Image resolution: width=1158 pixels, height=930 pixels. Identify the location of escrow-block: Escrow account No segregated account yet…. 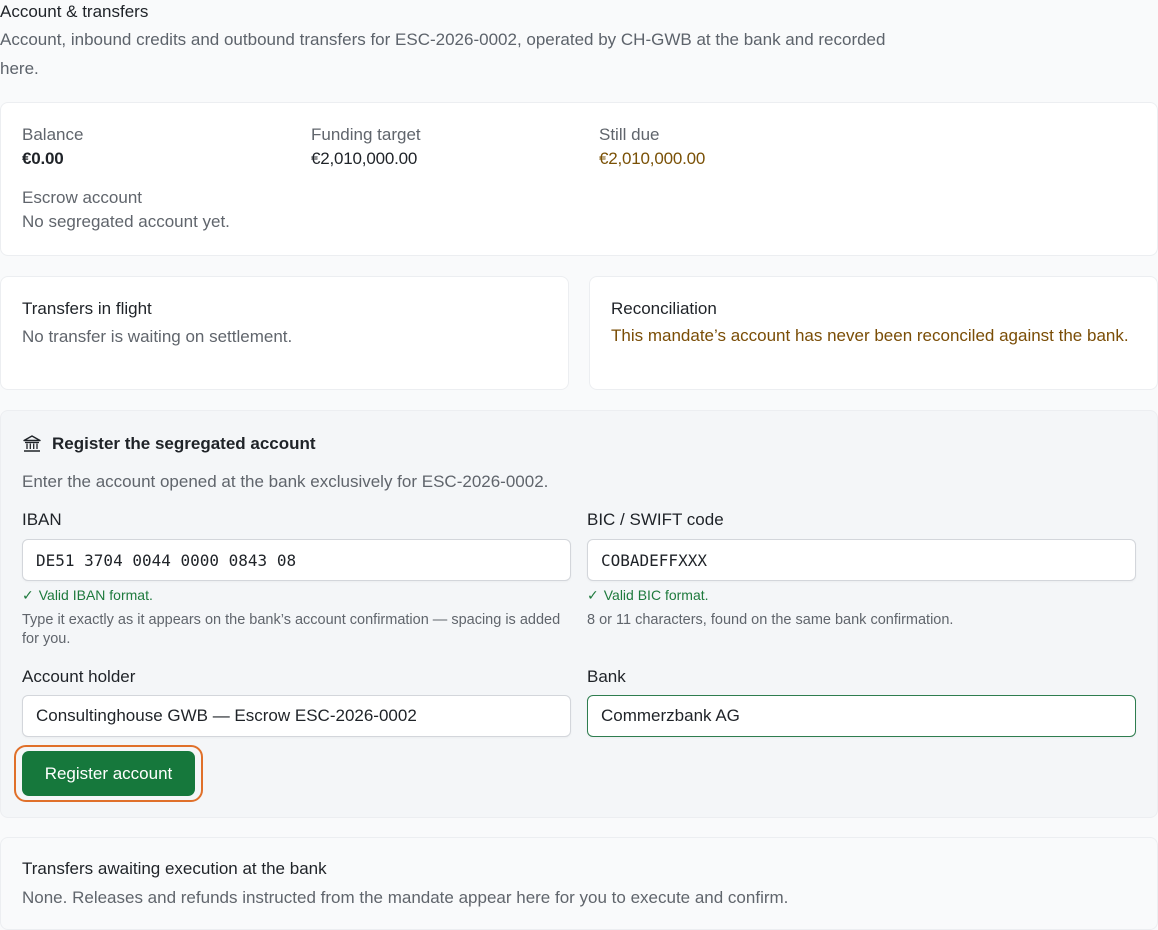
(126, 210).